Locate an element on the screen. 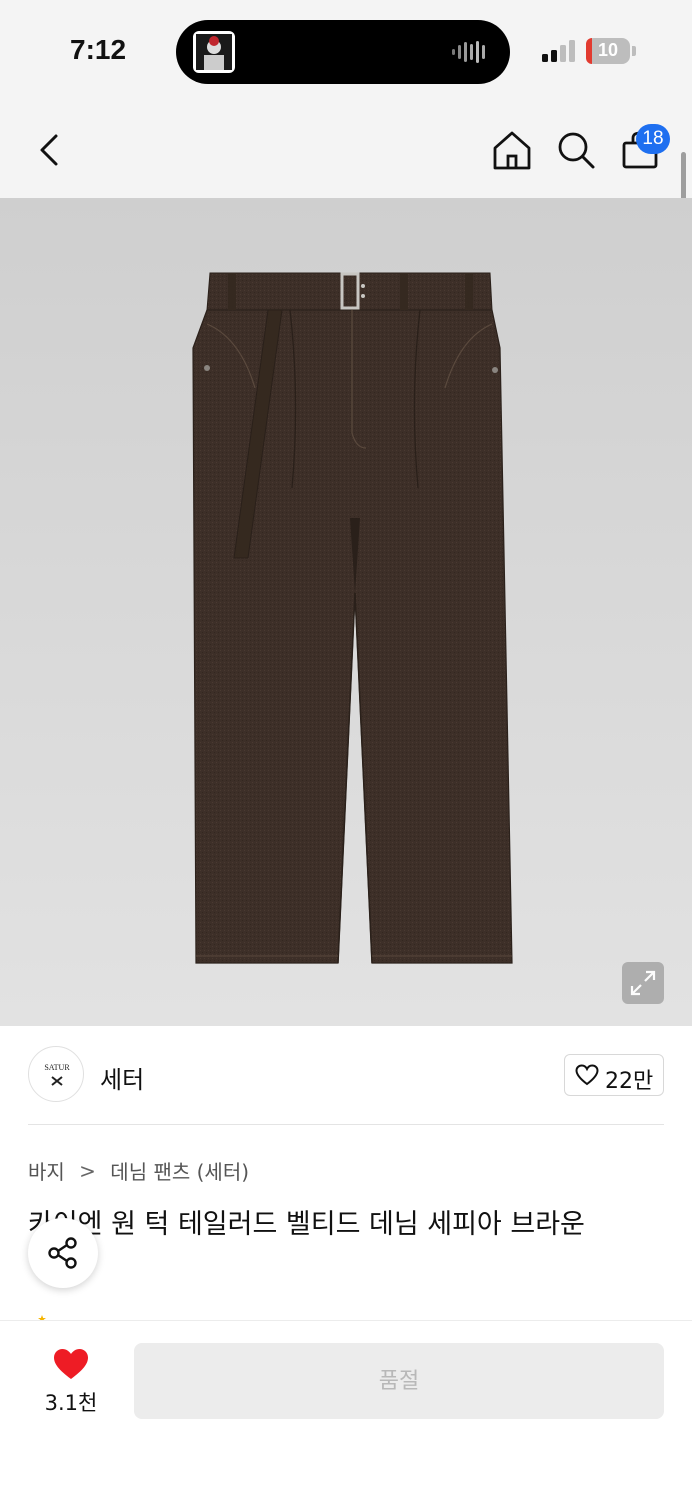 This screenshot has width=692, height=1500. status-bar: 7:12 10 is located at coordinates (346, 50).